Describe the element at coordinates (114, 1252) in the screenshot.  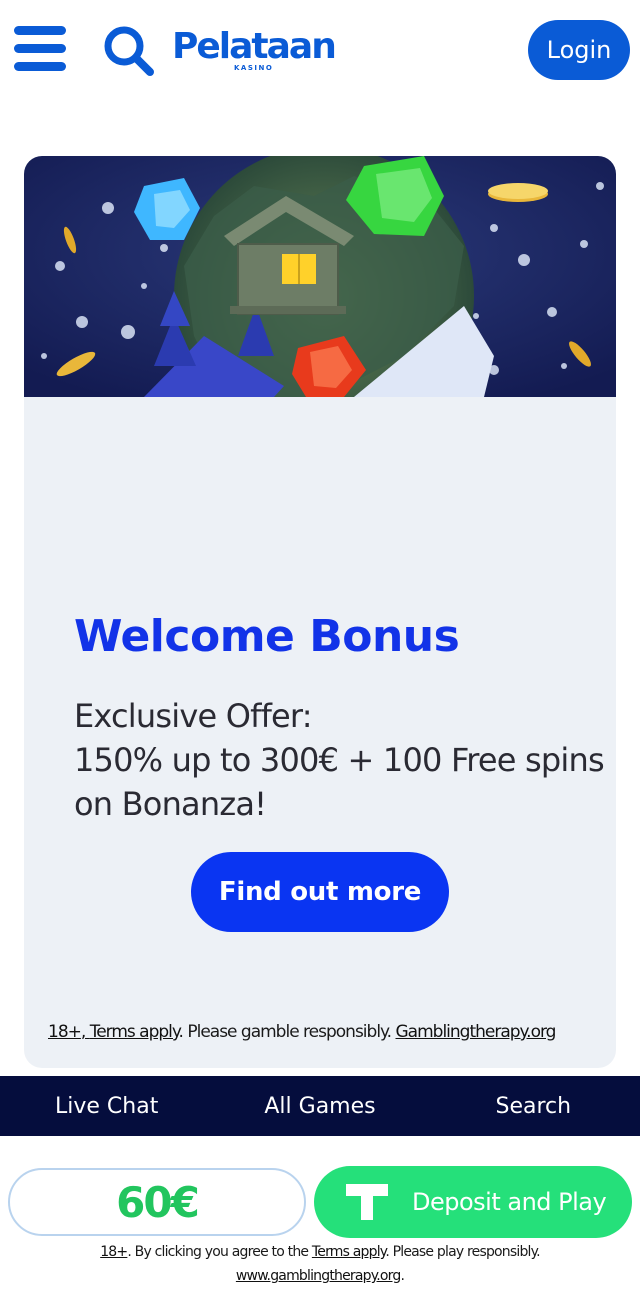
I see `bottom-age-link: 18+` at that location.